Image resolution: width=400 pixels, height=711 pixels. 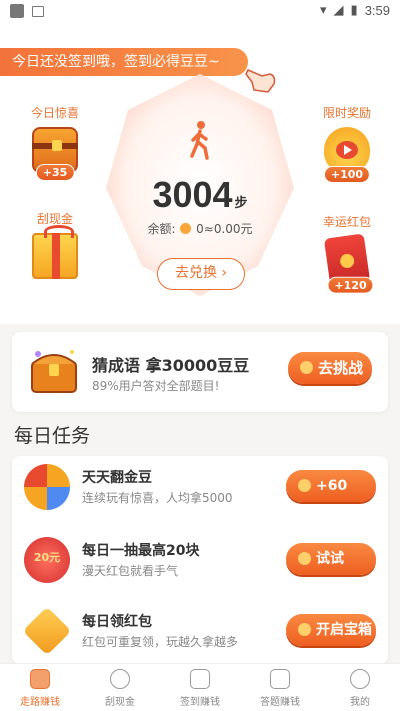 I want to click on nav-profile: 我的, so click(x=360, y=687).